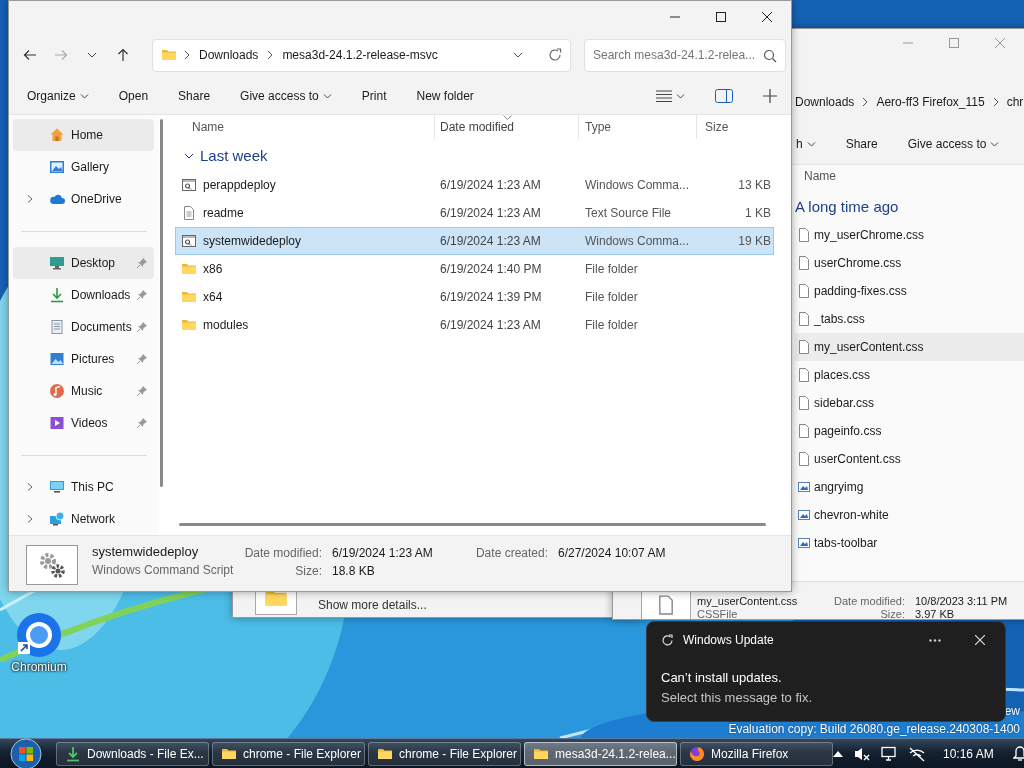 The width and height of the screenshot is (1024, 768). Describe the element at coordinates (909, 431) in the screenshot. I see `file-row: pageinfo.css` at that location.